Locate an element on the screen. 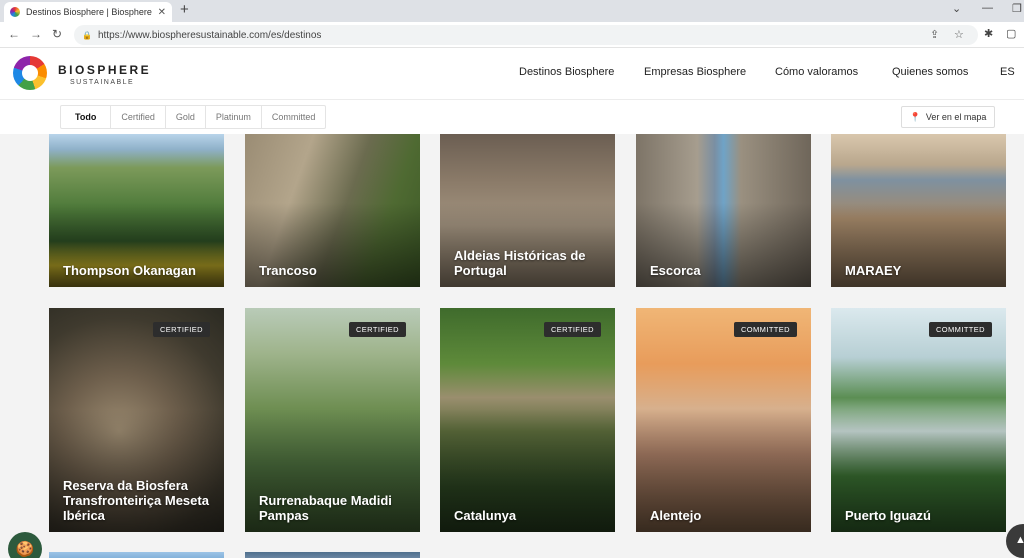 This screenshot has height=558, width=1024. destination-name: Thompson Okanagan is located at coordinates (129, 270).